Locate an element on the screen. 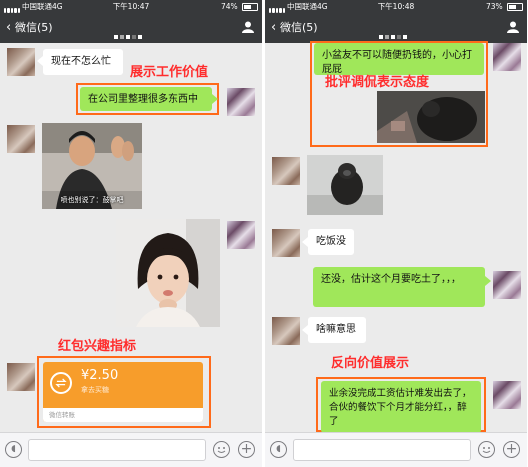  sticker-gorilla is located at coordinates (345, 185).